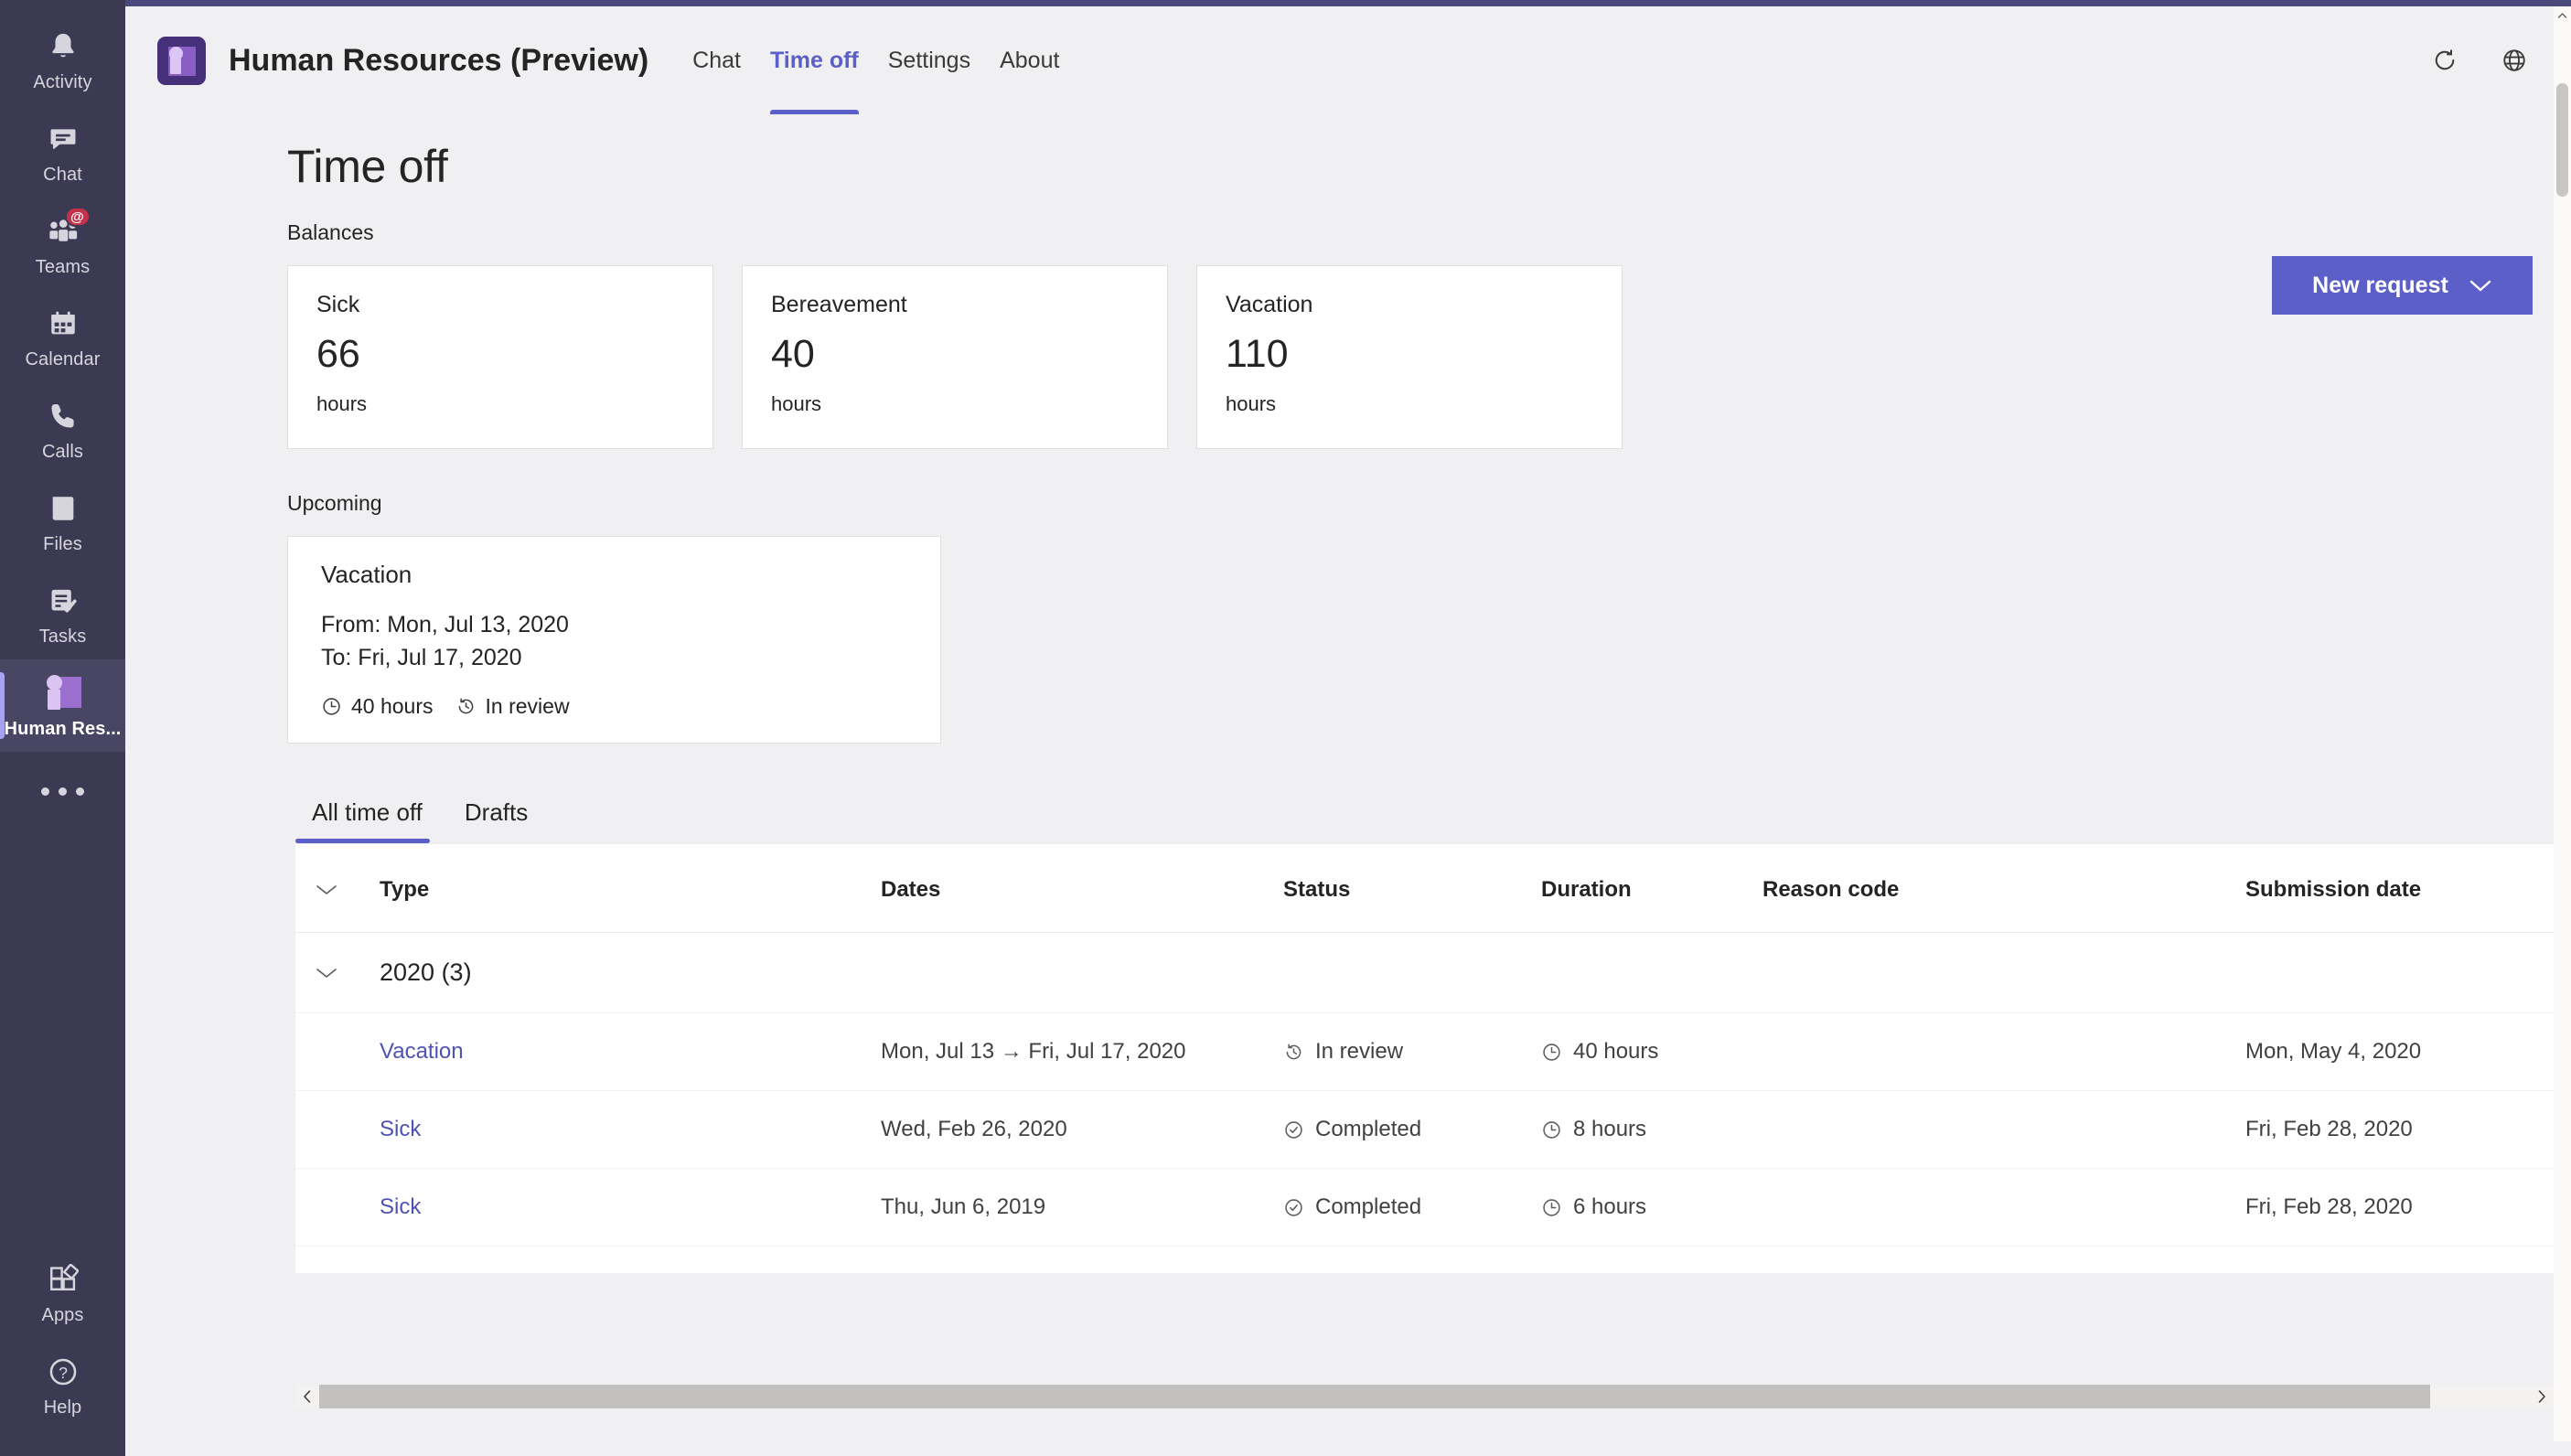 The height and width of the screenshot is (1456, 2571). I want to click on table-horizontal-scrollbar, so click(1424, 1396).